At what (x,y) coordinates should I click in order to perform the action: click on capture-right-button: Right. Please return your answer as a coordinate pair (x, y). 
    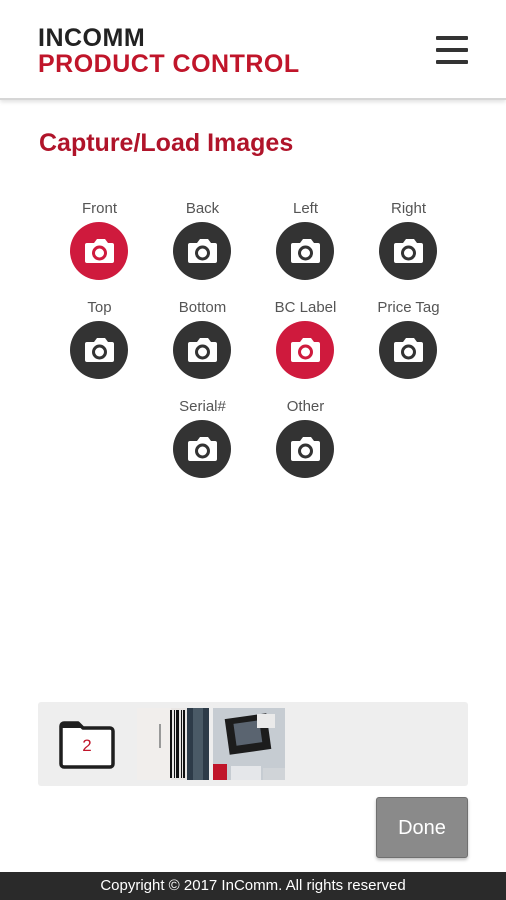
    Looking at the image, I should click on (408, 245).